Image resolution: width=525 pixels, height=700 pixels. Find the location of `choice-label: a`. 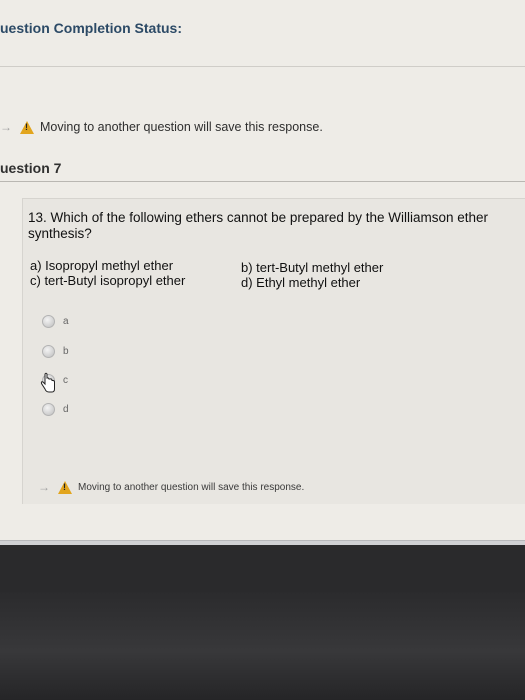

choice-label: a is located at coordinates (66, 321).